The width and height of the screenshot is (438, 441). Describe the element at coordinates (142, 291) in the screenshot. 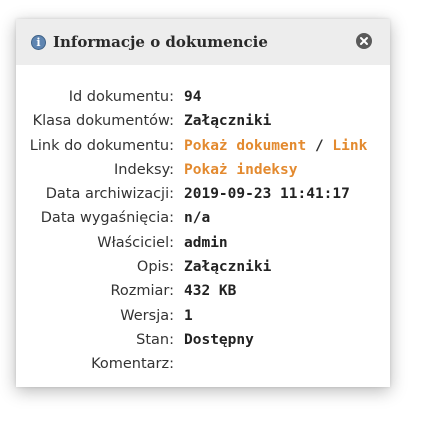

I see `label-size: Rozmiar:` at that location.